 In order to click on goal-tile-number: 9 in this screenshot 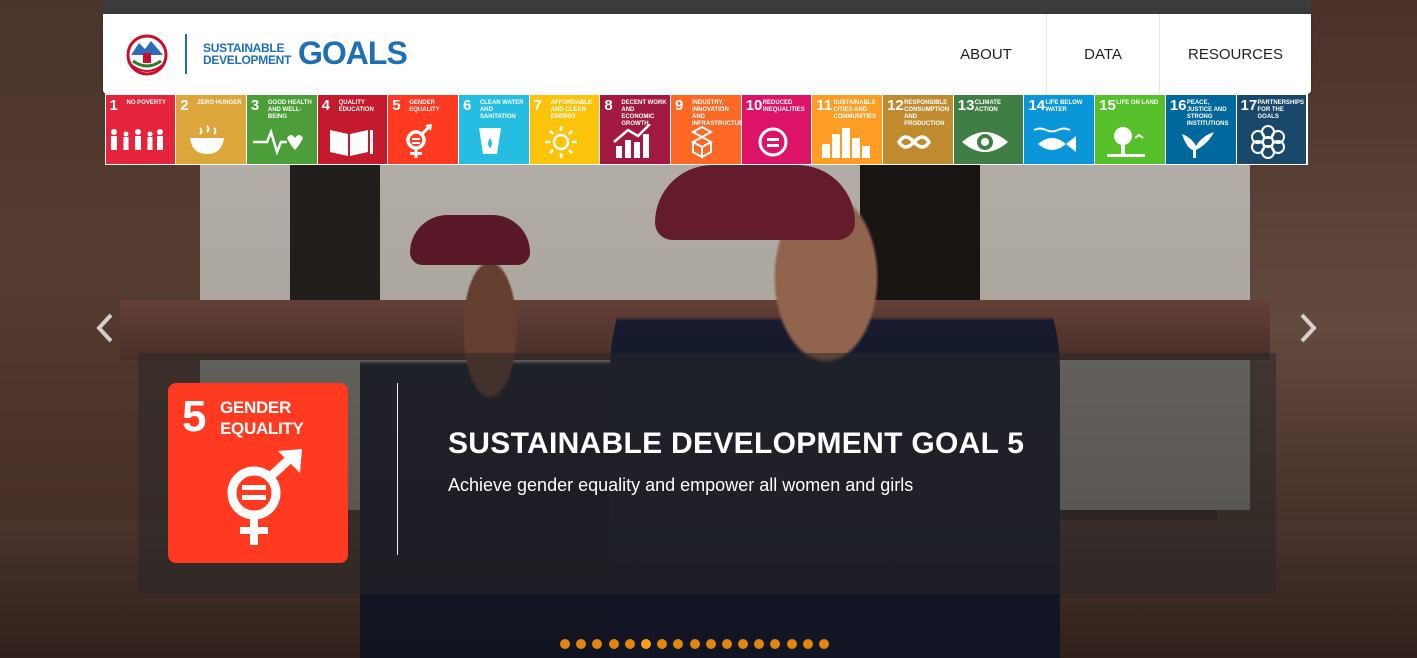, I will do `click(679, 105)`.